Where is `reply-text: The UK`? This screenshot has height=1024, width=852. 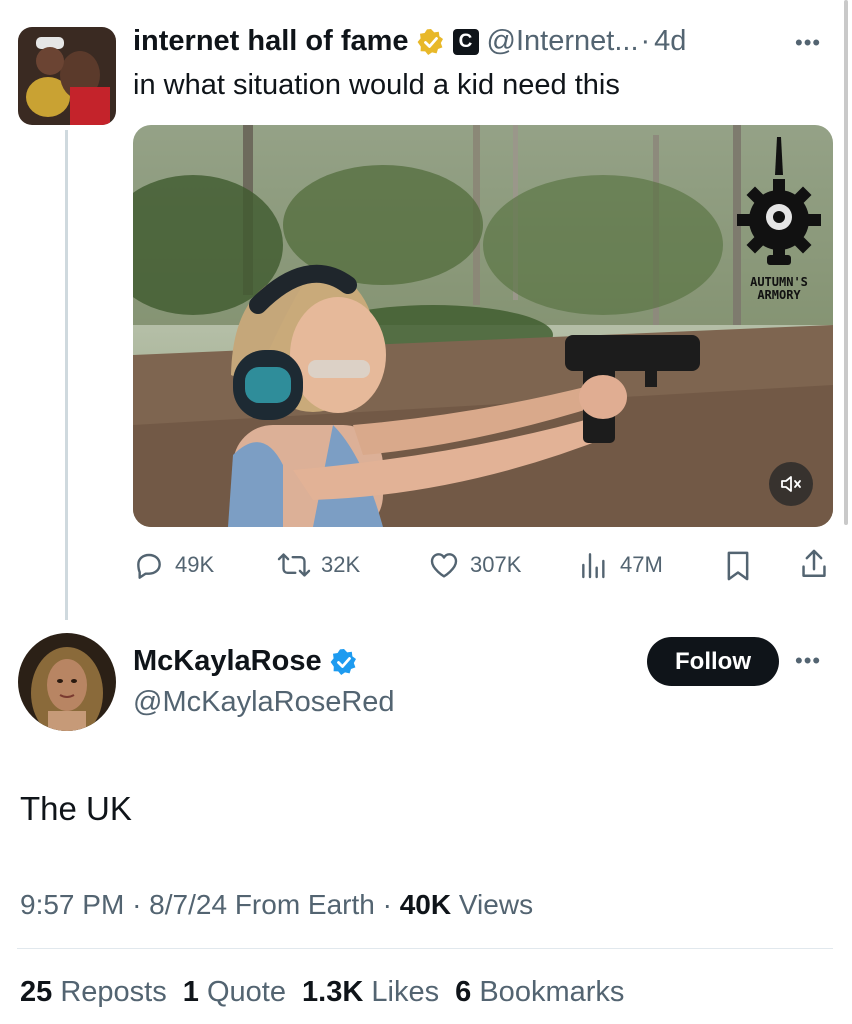
reply-text: The UK is located at coordinates (76, 808).